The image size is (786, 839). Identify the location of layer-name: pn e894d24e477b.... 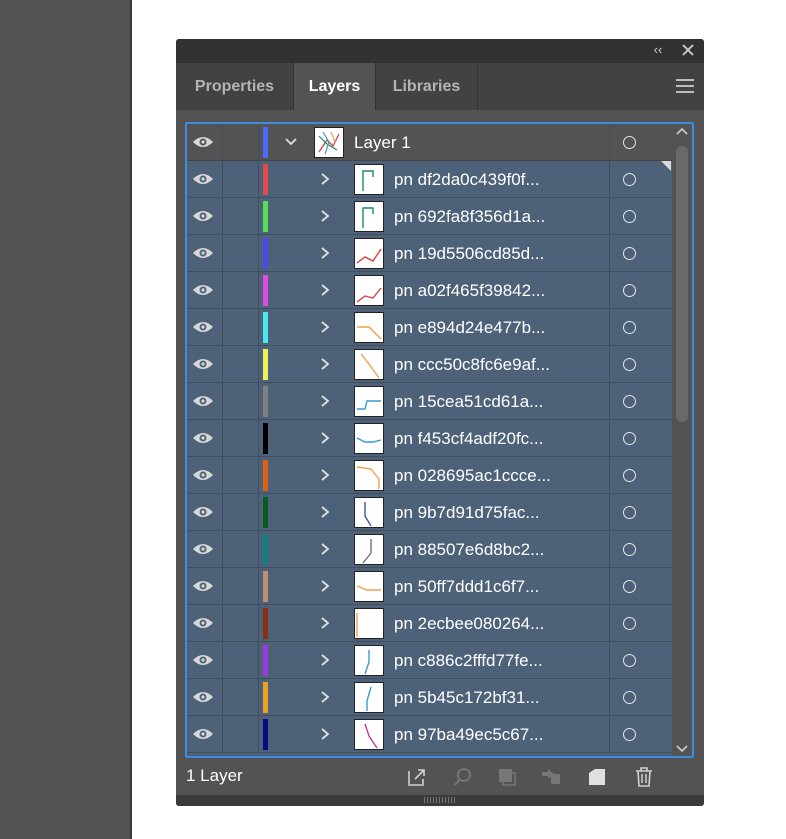
(469, 327).